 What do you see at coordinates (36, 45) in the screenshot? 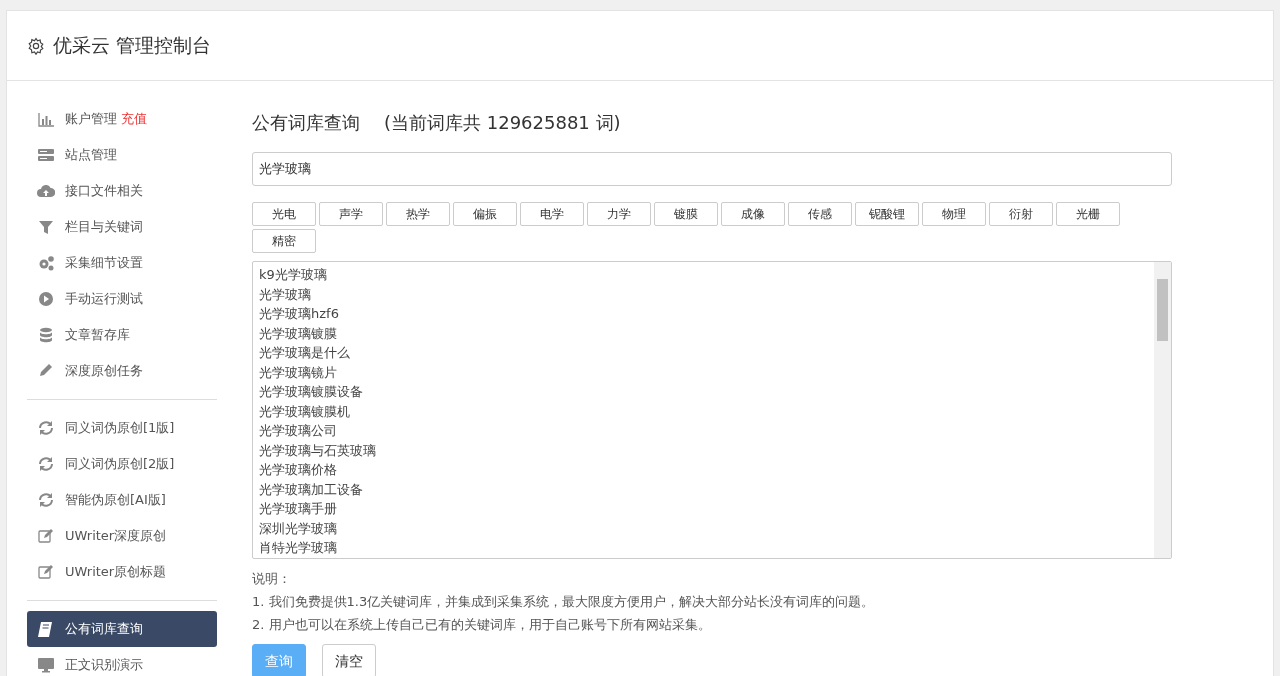
I see `settings-icon` at bounding box center [36, 45].